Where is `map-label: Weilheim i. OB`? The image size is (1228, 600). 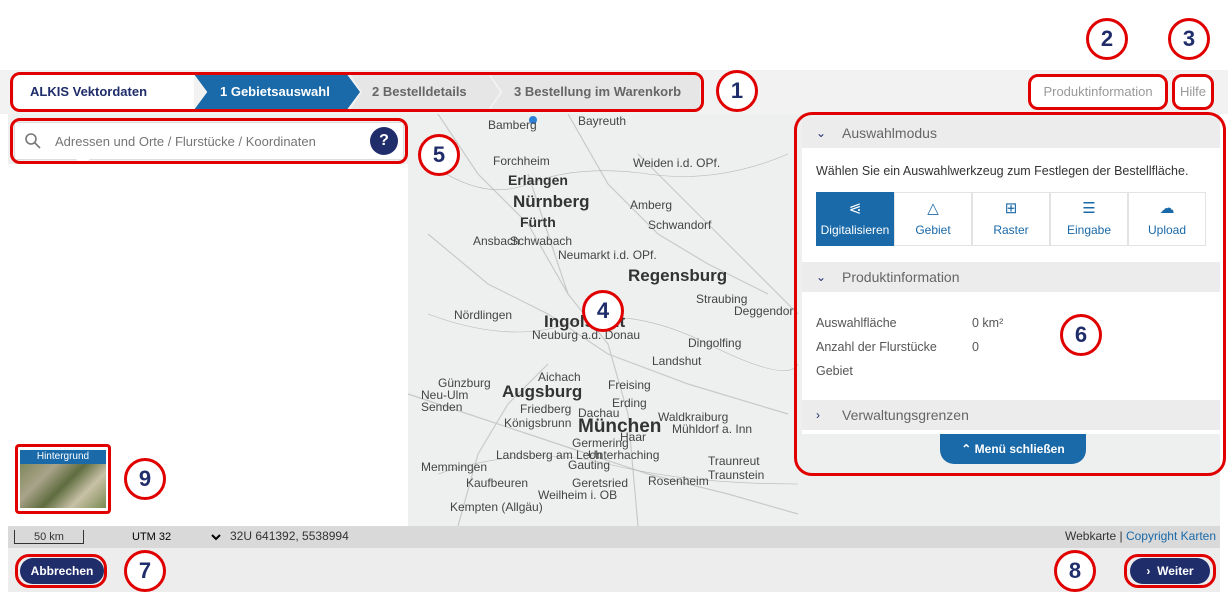
map-label: Weilheim i. OB is located at coordinates (578, 495).